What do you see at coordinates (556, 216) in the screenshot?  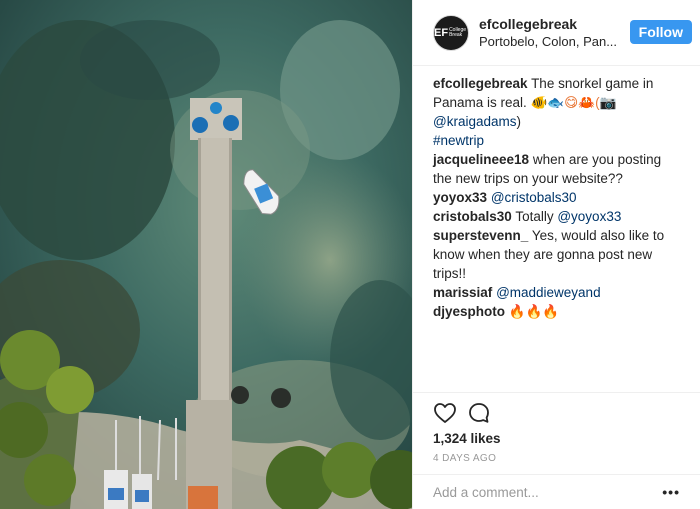 I see `list-item: cristobals30 Totally @yoyox33` at bounding box center [556, 216].